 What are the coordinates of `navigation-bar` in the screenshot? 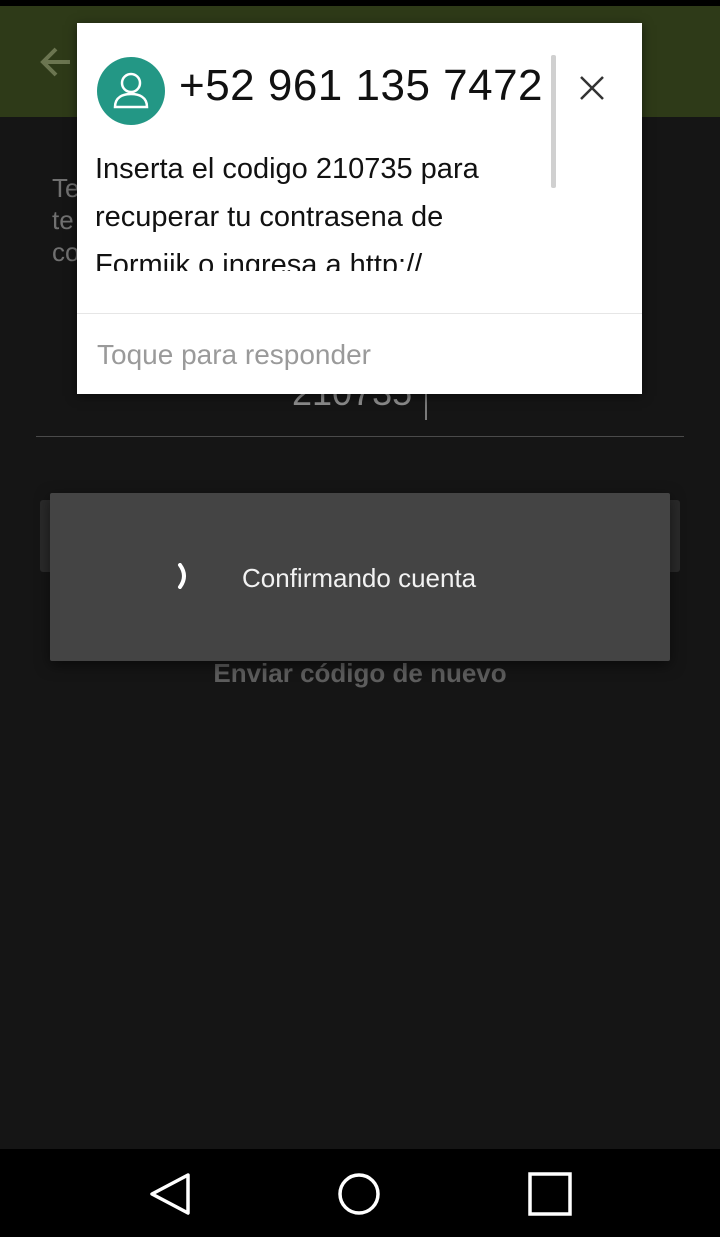 It's located at (360, 1193).